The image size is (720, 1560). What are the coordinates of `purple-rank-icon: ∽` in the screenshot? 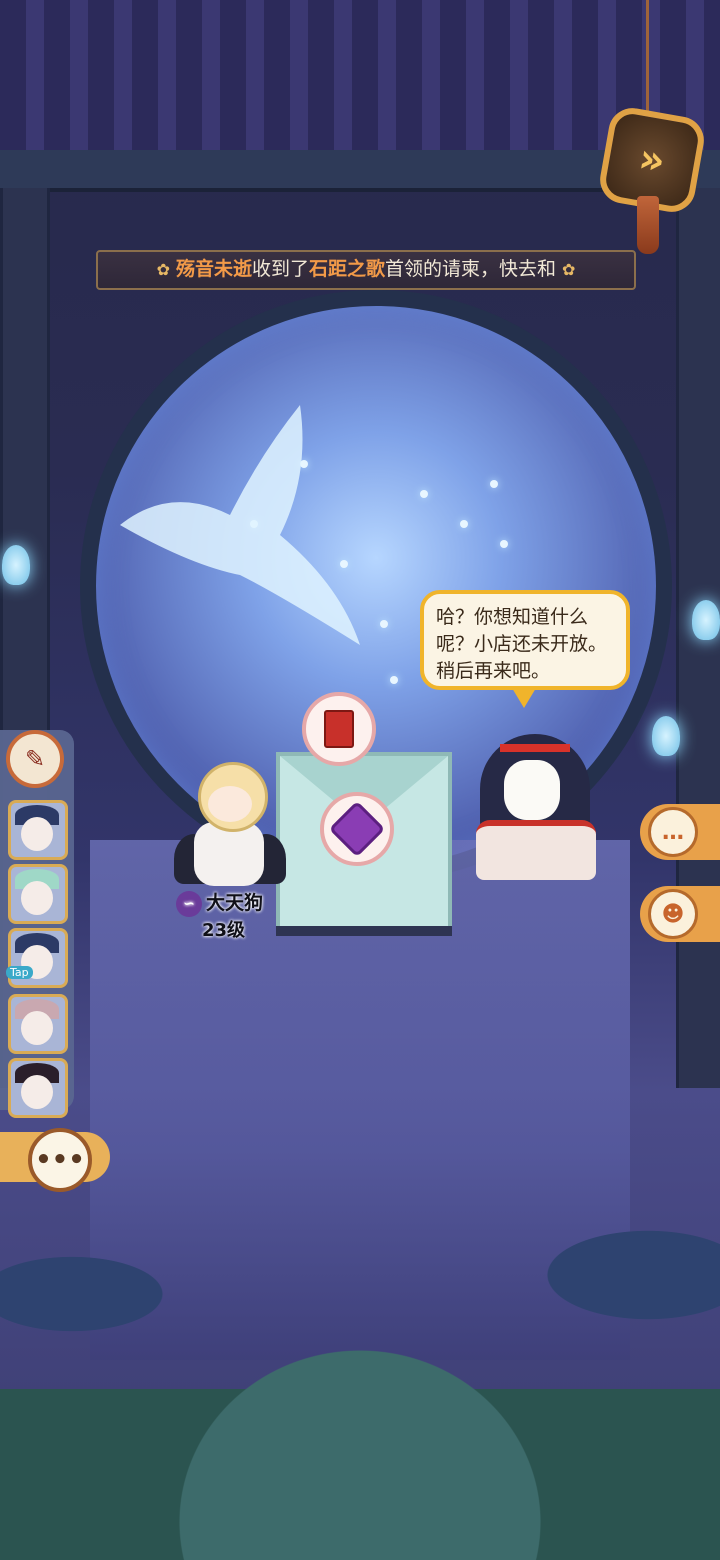 It's located at (189, 903).